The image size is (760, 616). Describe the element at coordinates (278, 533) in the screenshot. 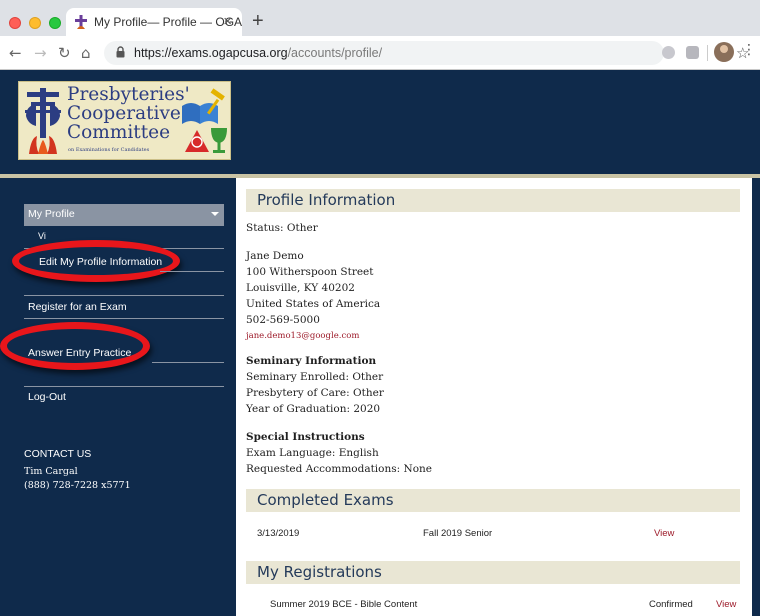

I see `exam-date: 3/13/2019` at that location.